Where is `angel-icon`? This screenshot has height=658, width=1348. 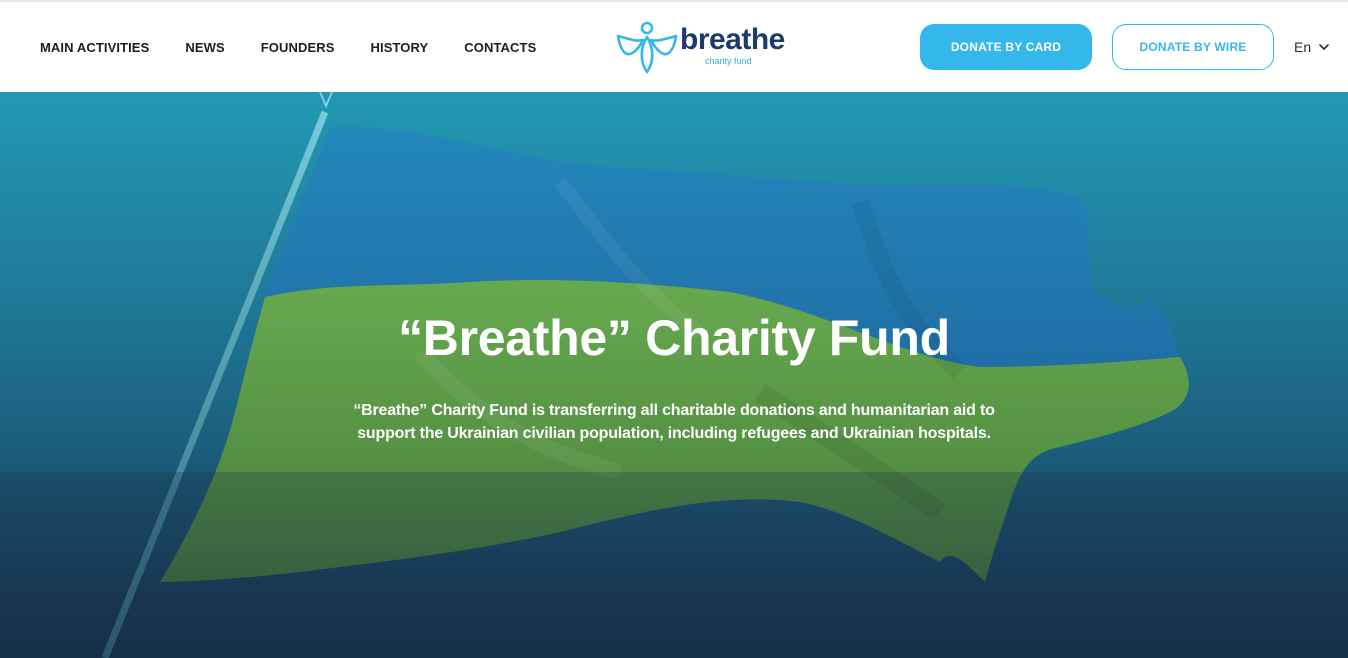
angel-icon is located at coordinates (647, 47).